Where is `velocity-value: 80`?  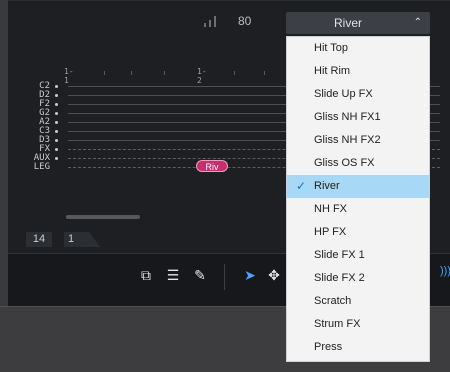 velocity-value: 80 is located at coordinates (244, 21).